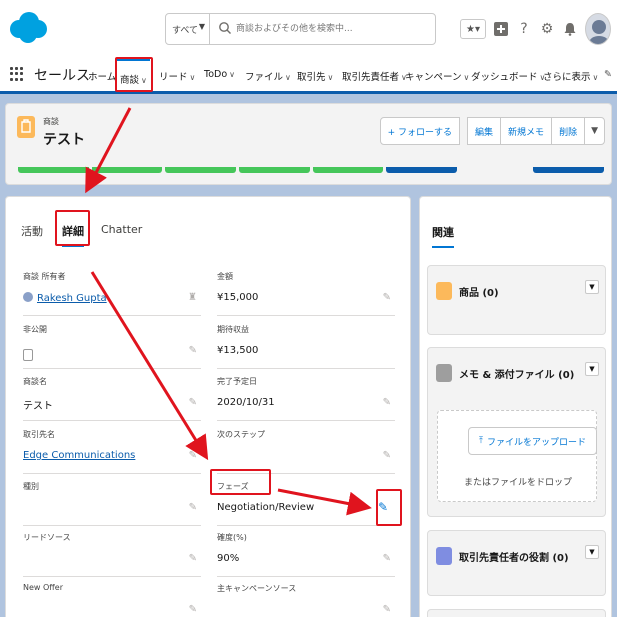 The height and width of the screenshot is (617, 617). I want to click on field-value: 2020/10/31, so click(246, 402).